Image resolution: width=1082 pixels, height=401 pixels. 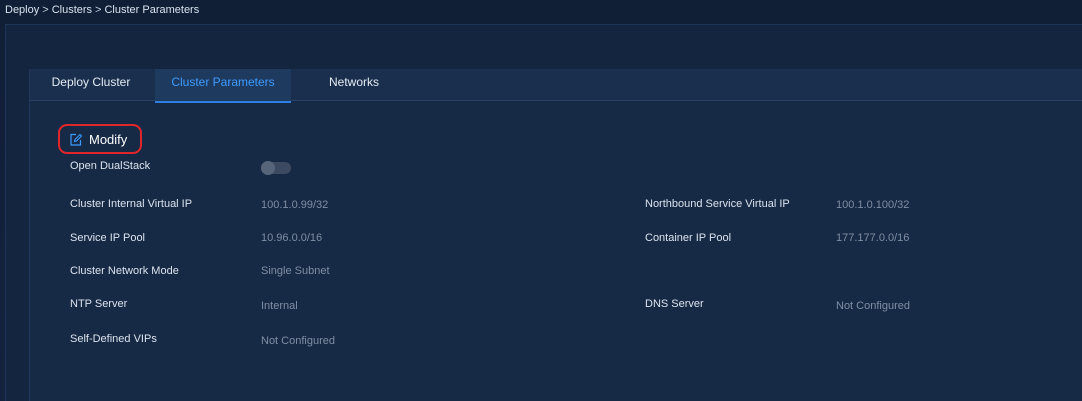 I want to click on tab-cluster-parameters: Cluster Parameters, so click(x=223, y=86).